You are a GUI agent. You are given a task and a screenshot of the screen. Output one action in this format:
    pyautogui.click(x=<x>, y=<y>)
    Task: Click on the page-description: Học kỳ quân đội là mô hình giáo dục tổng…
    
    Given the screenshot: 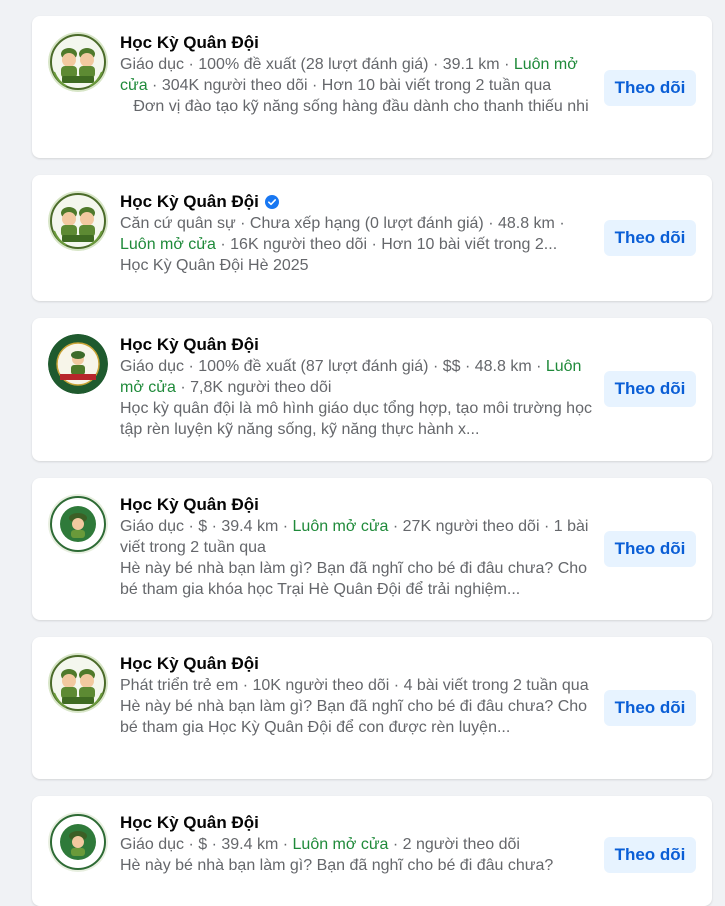 What is the action you would take?
    pyautogui.click(x=356, y=419)
    